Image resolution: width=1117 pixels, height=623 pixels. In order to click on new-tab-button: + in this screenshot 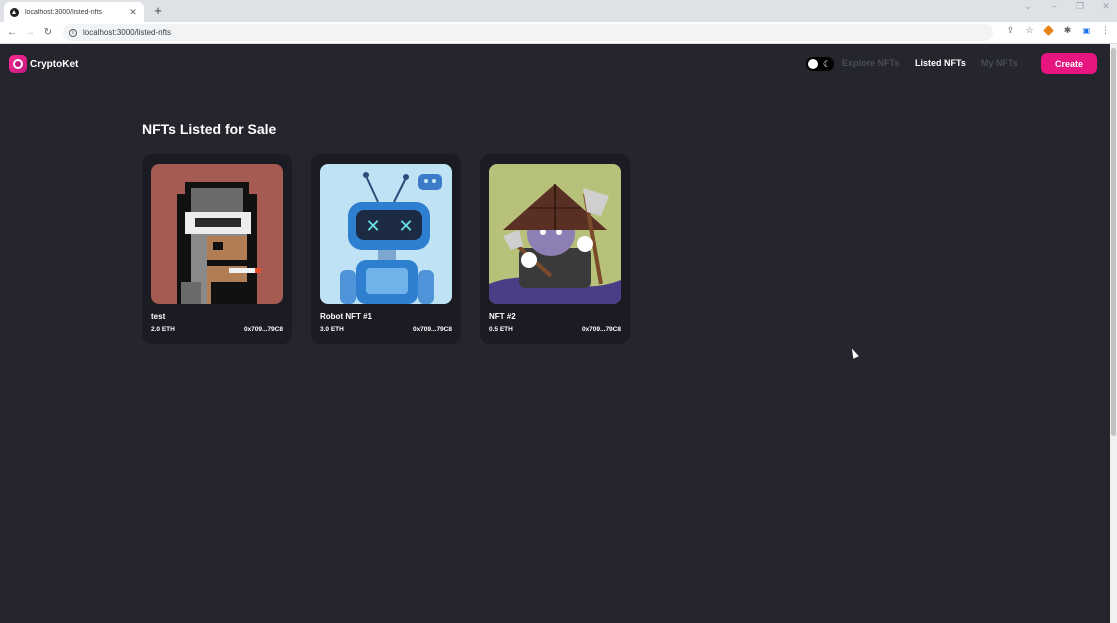, I will do `click(158, 11)`.